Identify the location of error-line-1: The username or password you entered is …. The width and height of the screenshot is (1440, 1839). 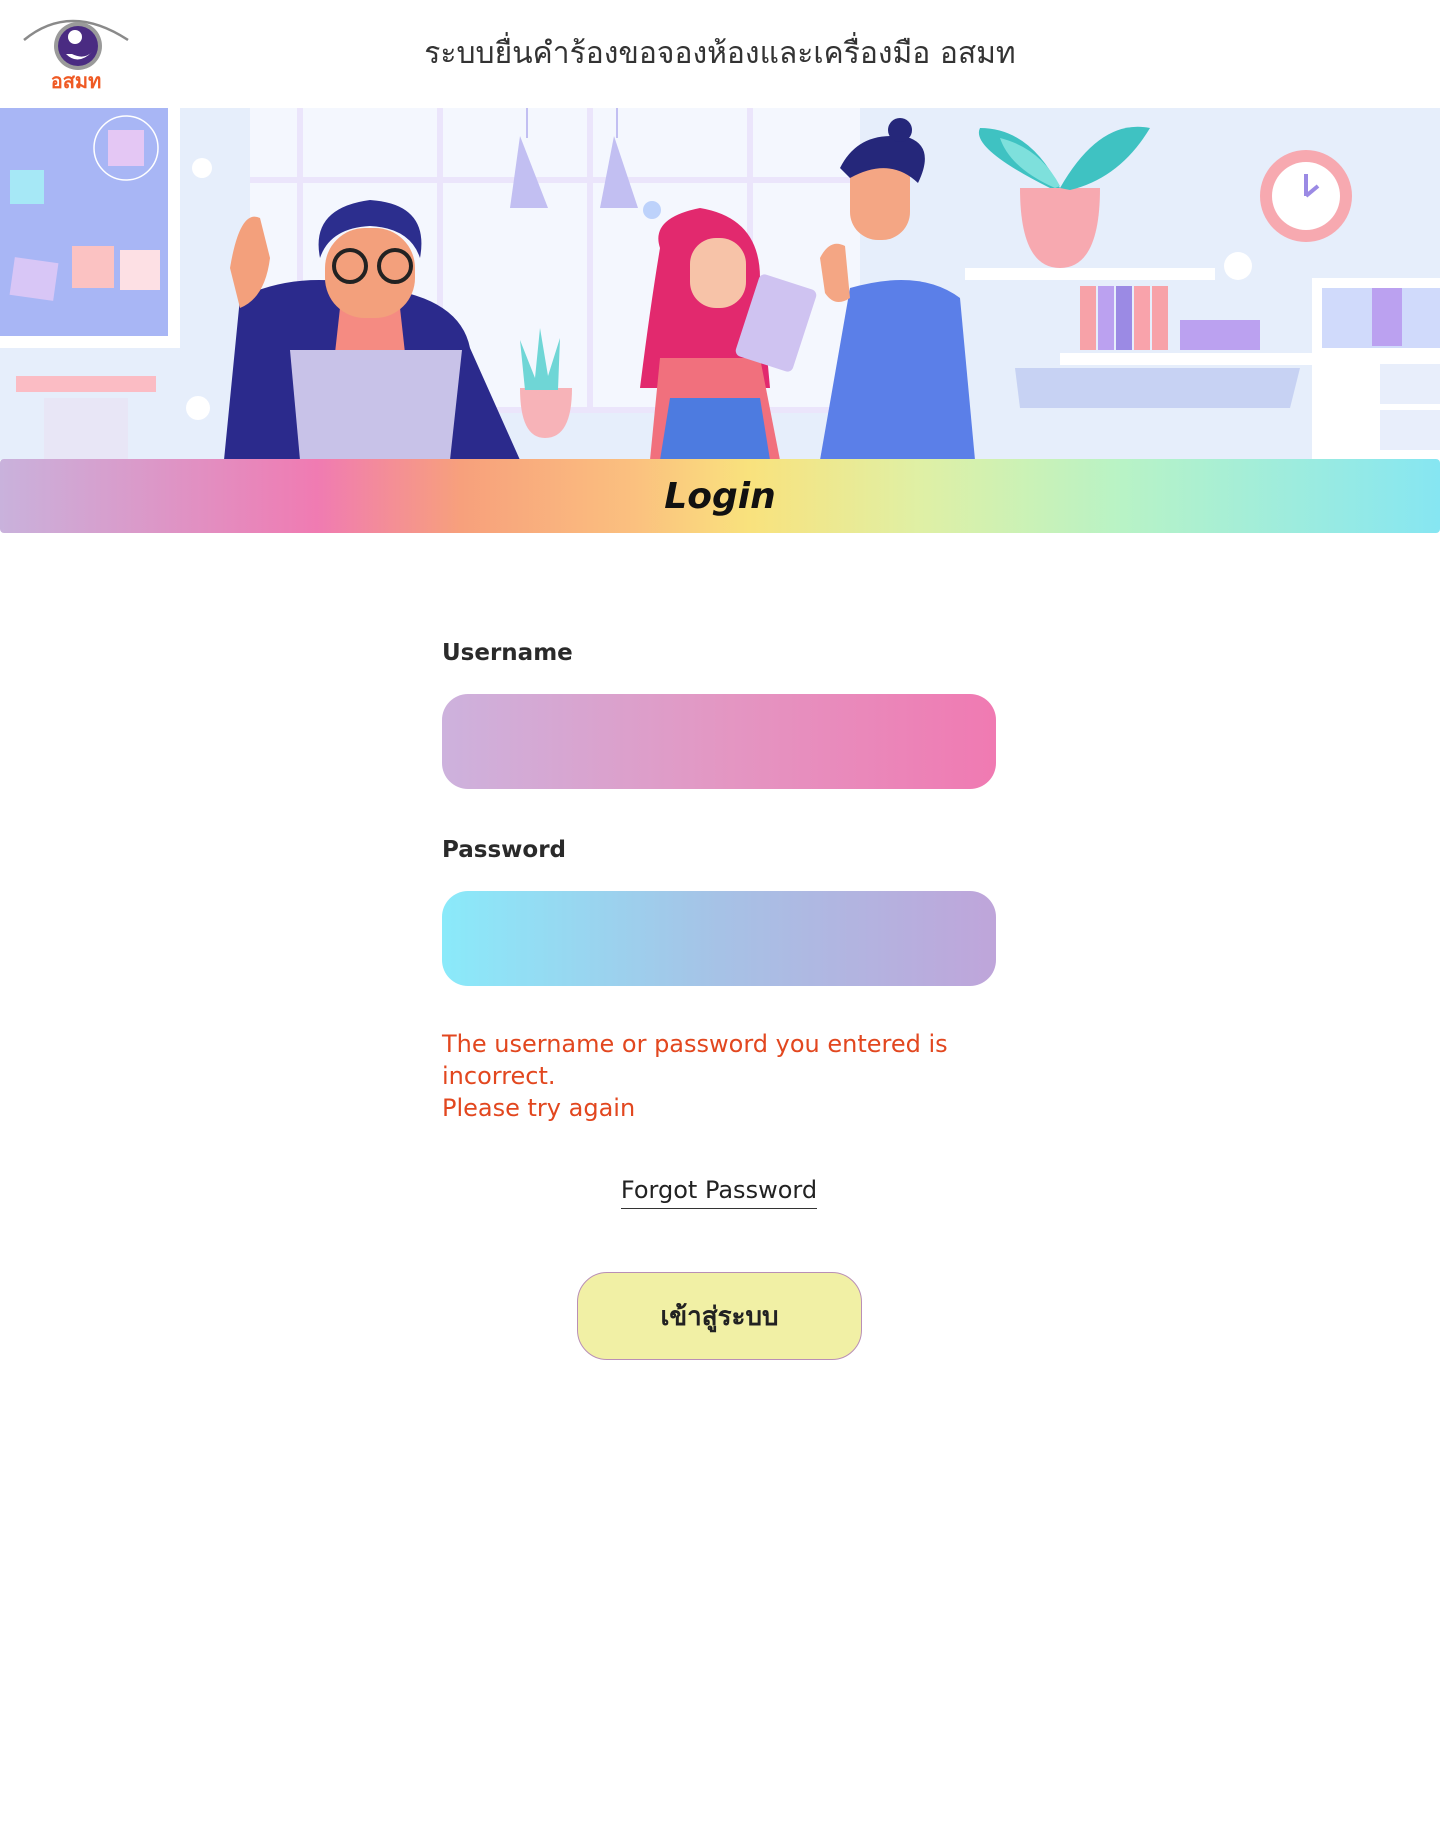
(695, 1060).